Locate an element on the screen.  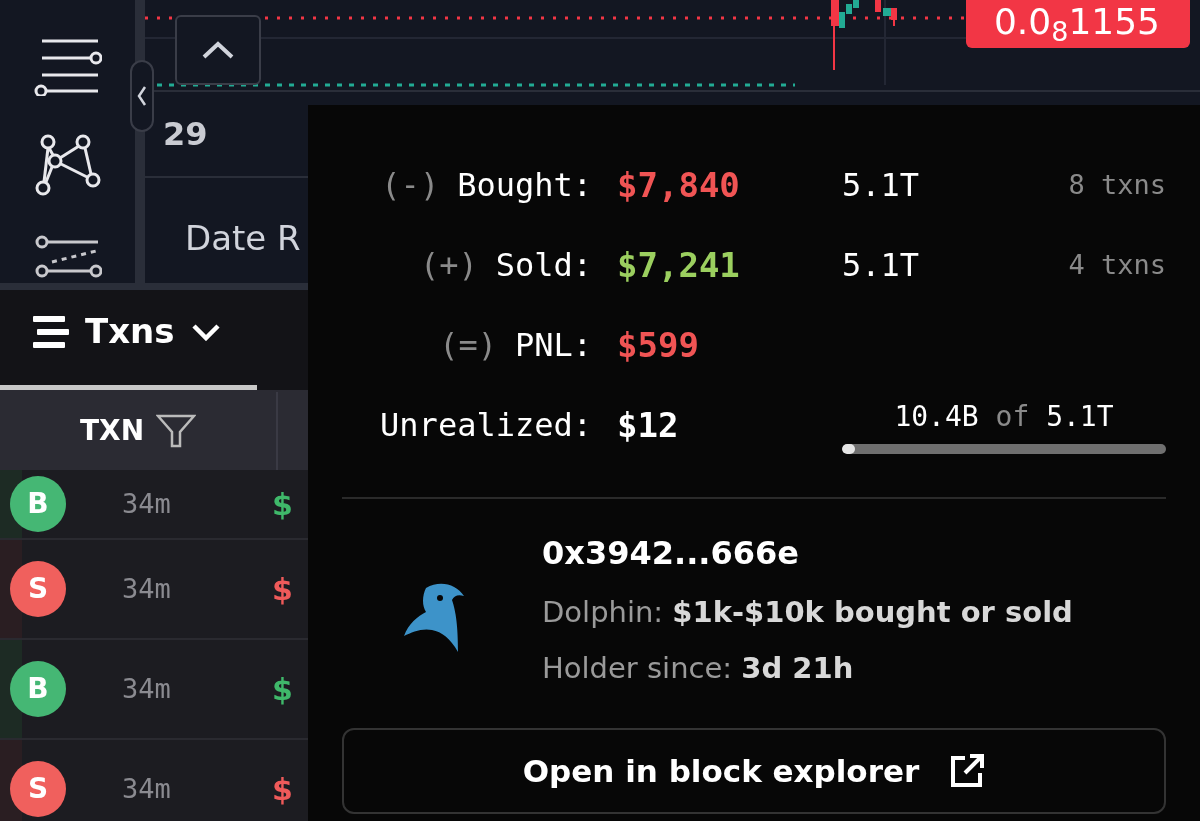
chevron-up-icon is located at coordinates (218, 50).